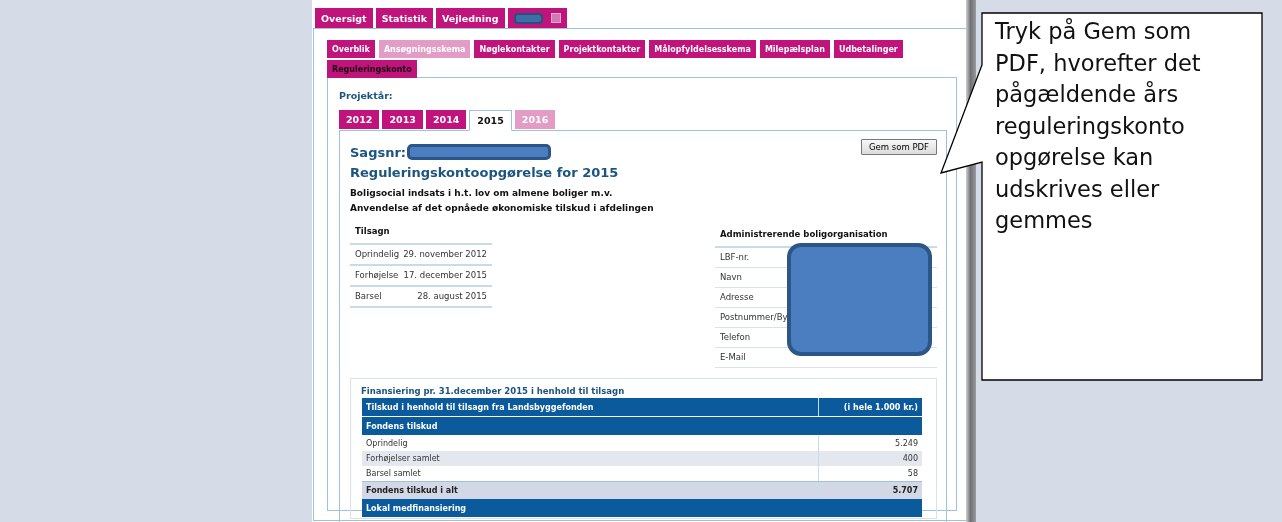  Describe the element at coordinates (470, 18) in the screenshot. I see `tab: Vejledning` at that location.